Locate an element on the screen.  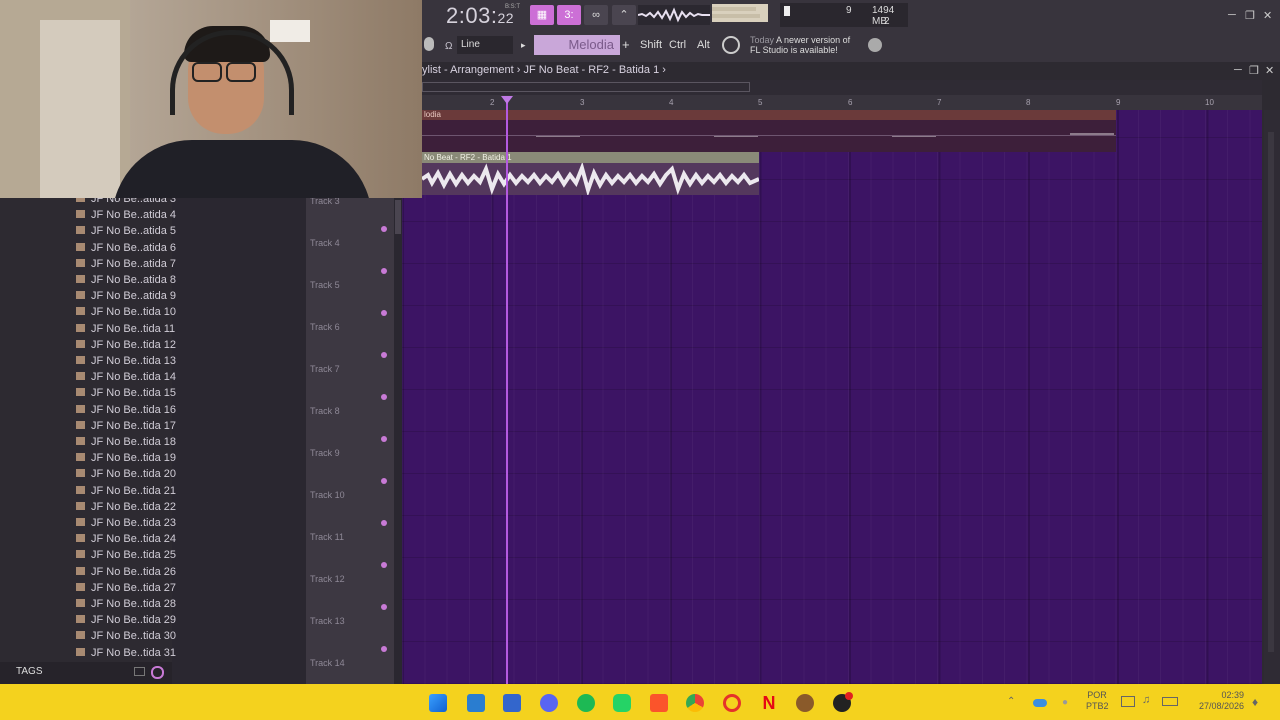
ctrl-key: Ctrl is located at coordinates (677, 45).